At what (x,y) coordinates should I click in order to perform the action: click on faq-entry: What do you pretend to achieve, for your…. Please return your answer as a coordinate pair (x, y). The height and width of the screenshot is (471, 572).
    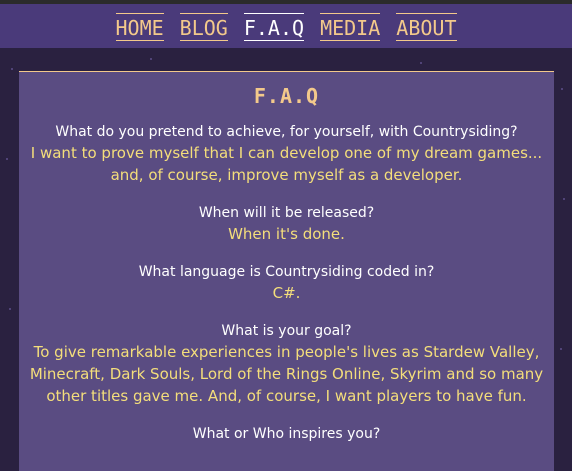
    Looking at the image, I should click on (286, 154).